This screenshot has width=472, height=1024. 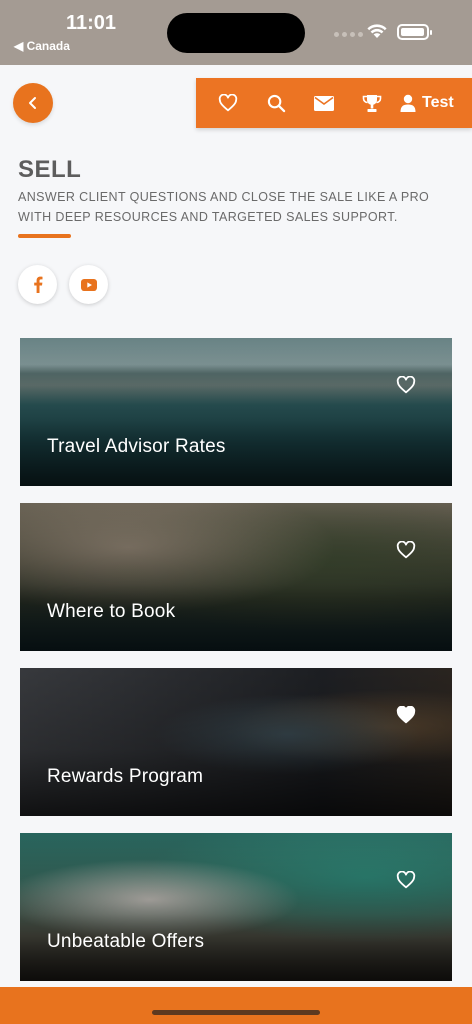 I want to click on heart-filled-icon, so click(x=406, y=715).